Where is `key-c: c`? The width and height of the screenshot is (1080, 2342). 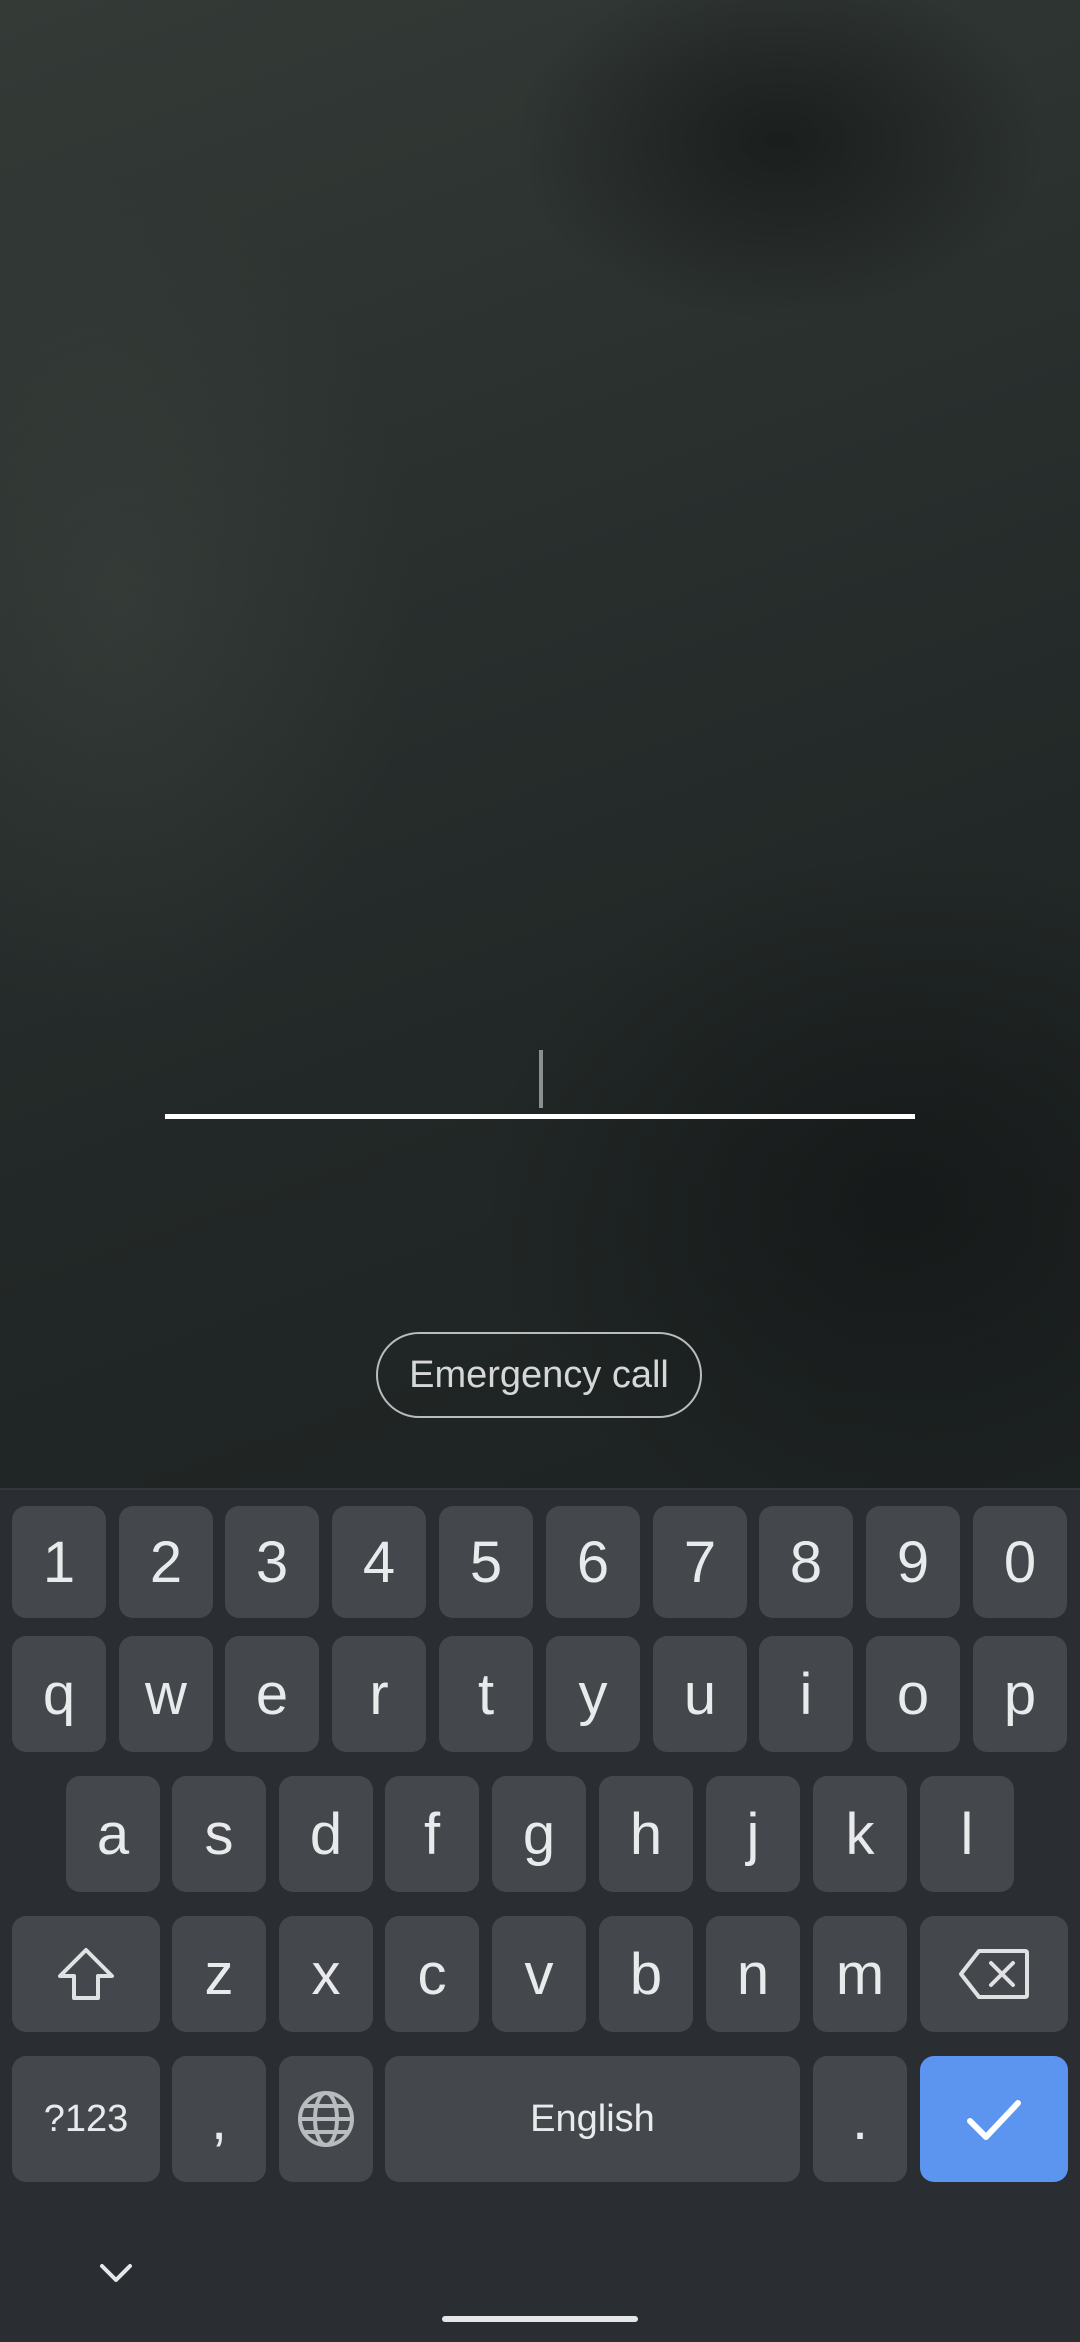
key-c: c is located at coordinates (432, 1974).